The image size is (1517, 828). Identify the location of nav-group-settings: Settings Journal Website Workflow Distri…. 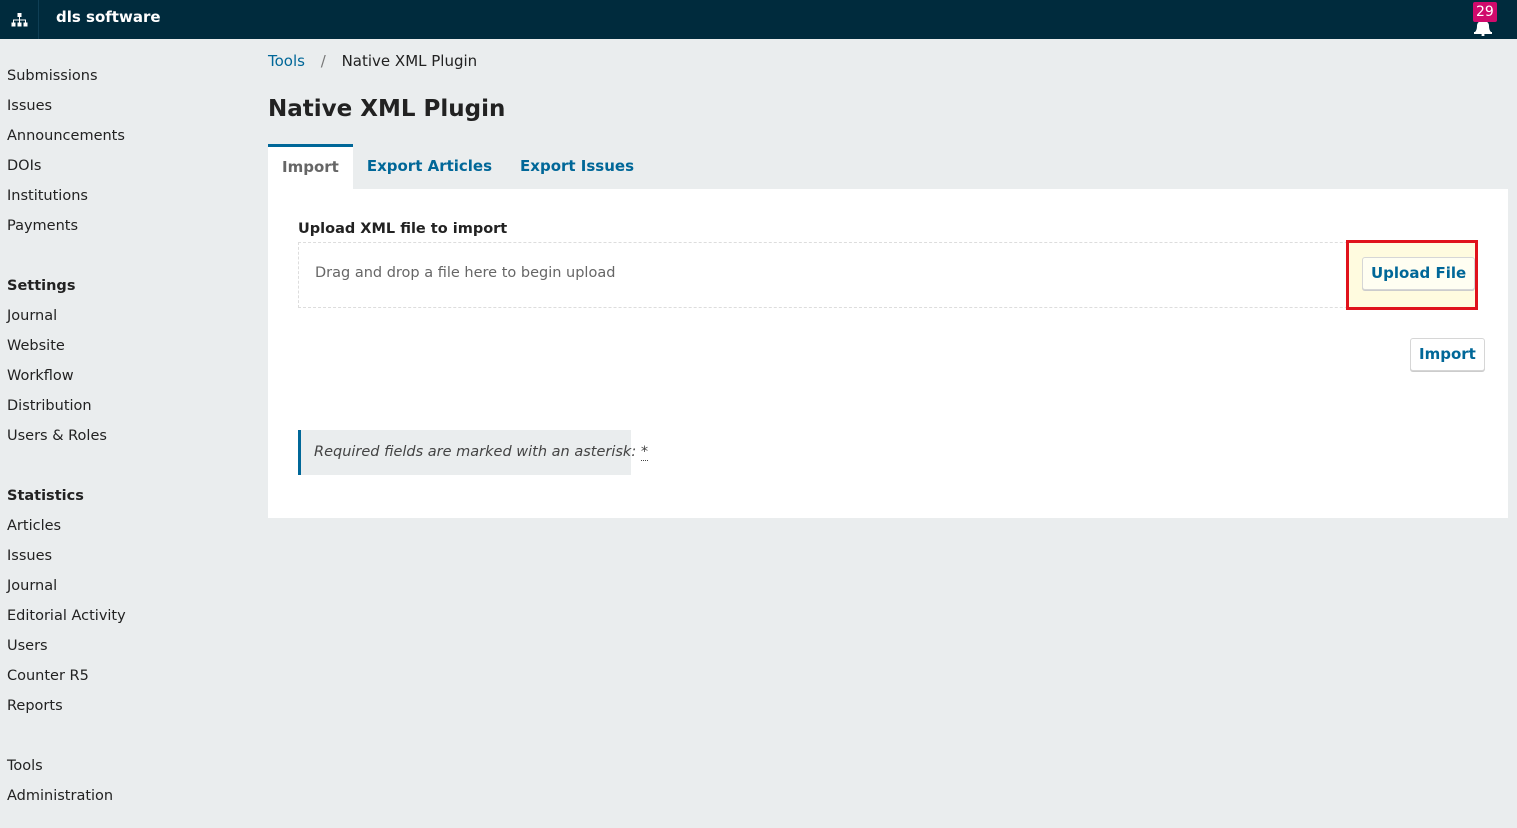
(122, 361).